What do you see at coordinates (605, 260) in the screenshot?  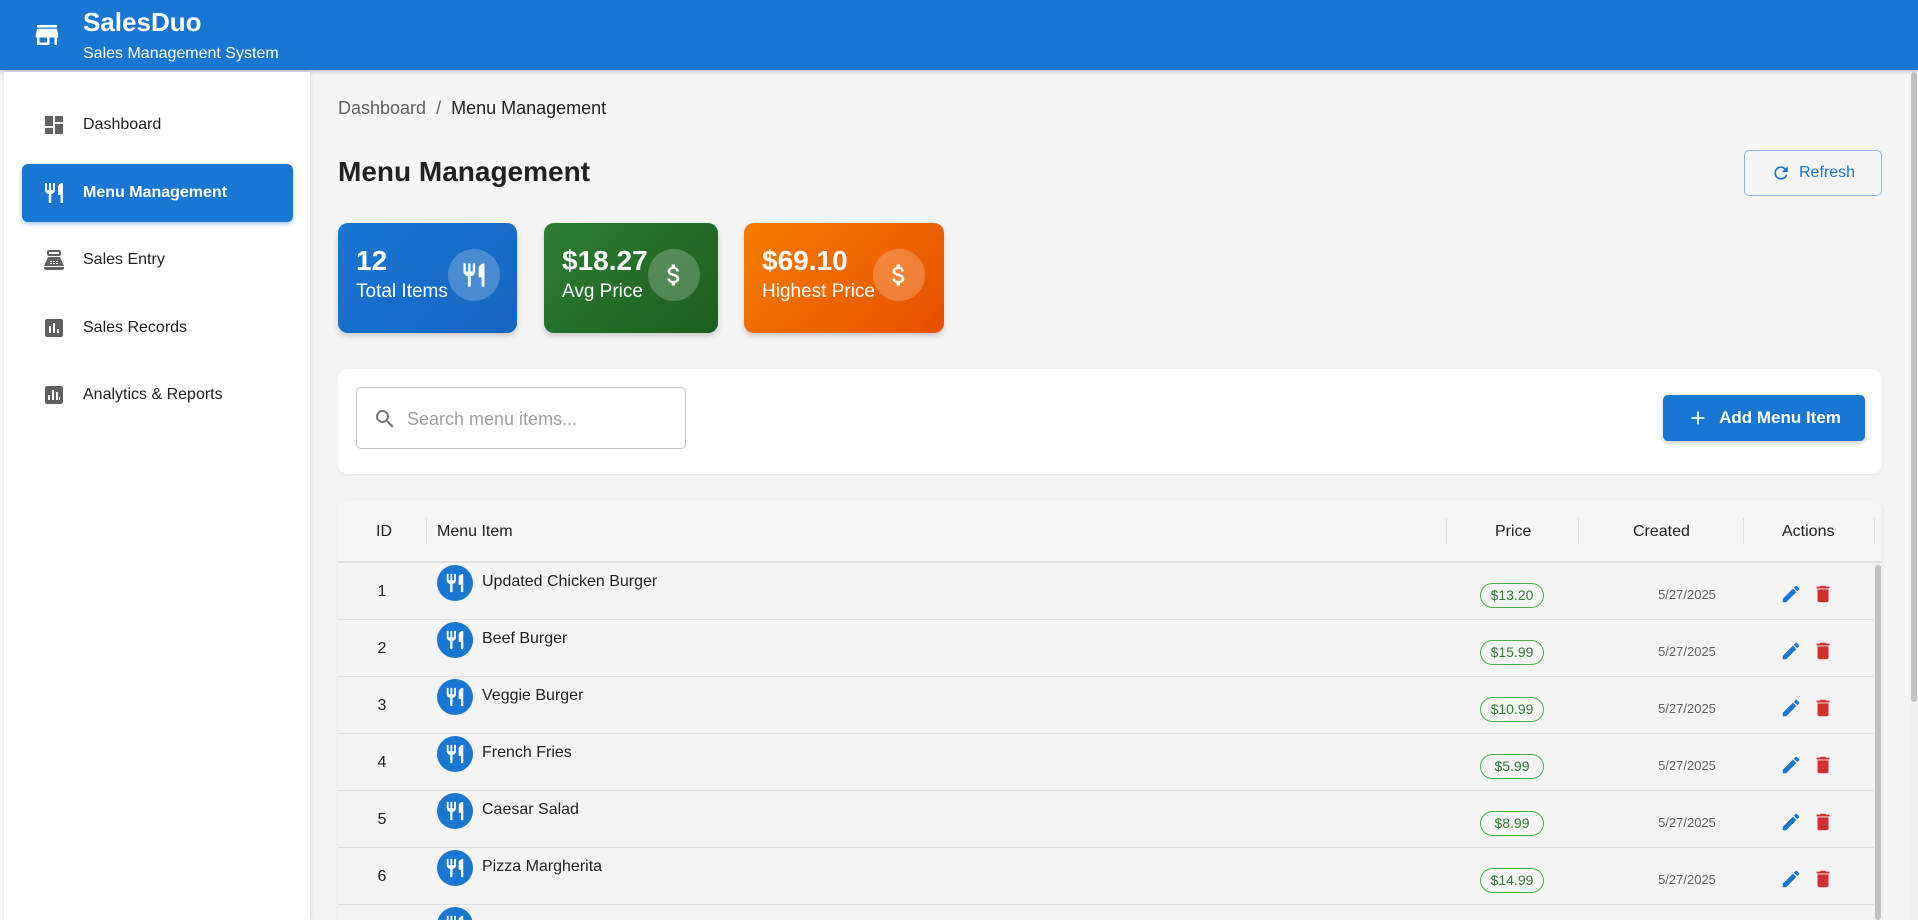 I see `stat-value: $18.27` at bounding box center [605, 260].